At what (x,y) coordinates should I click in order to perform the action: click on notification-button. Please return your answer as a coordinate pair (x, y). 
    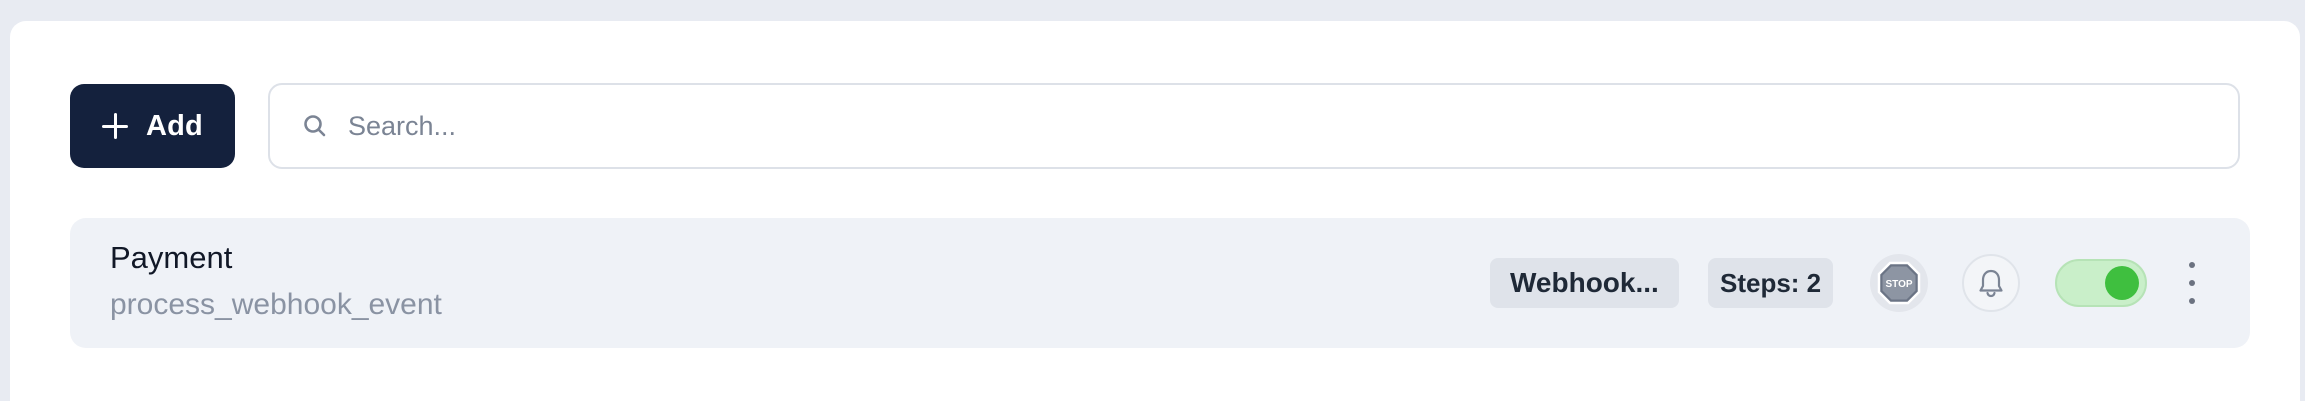
    Looking at the image, I should click on (1991, 283).